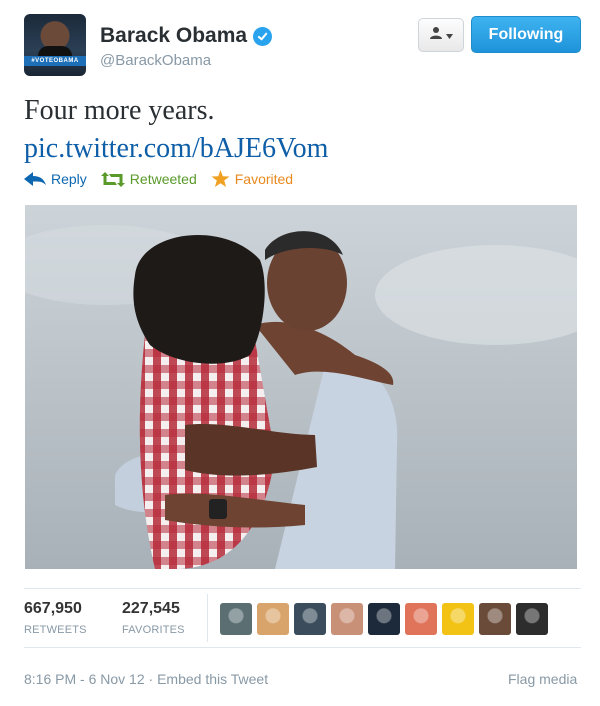  What do you see at coordinates (542, 679) in the screenshot?
I see `flag-media-link: Flag media` at bounding box center [542, 679].